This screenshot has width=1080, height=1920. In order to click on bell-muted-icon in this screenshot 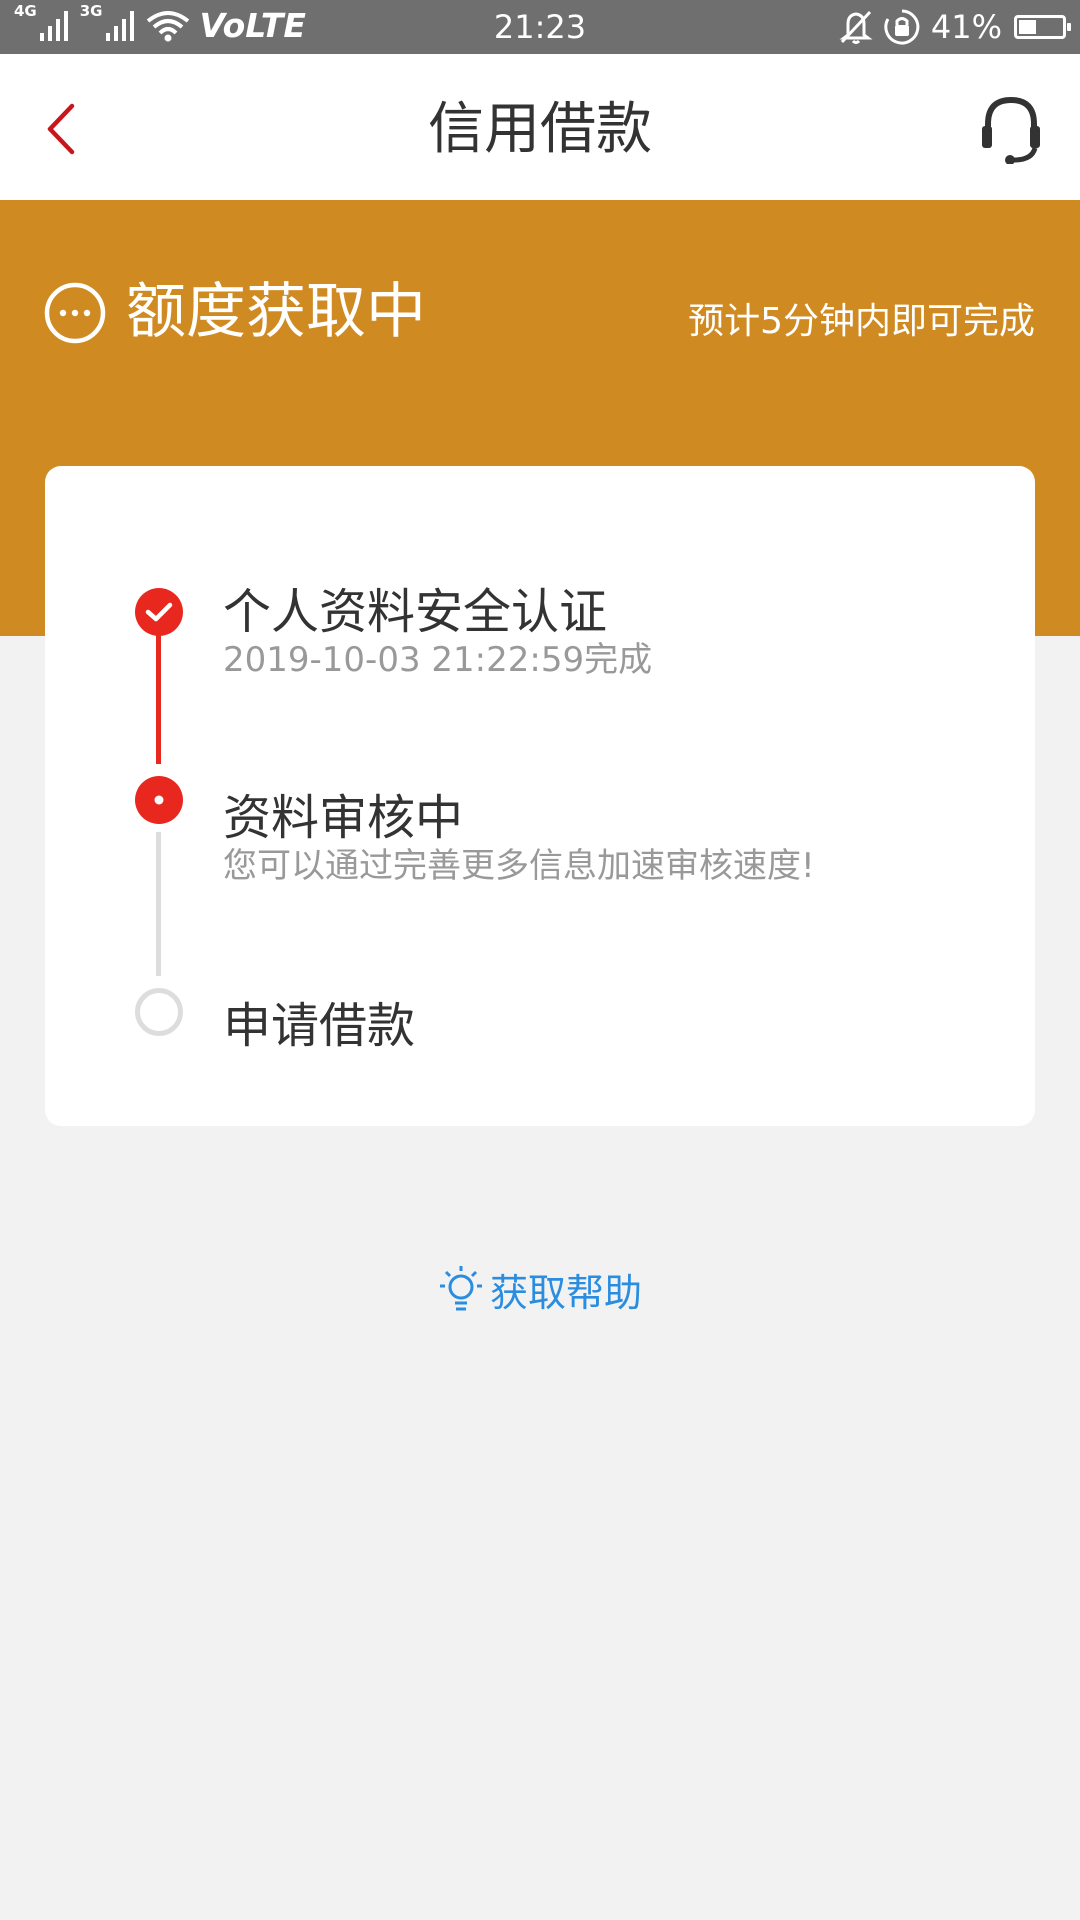, I will do `click(856, 27)`.